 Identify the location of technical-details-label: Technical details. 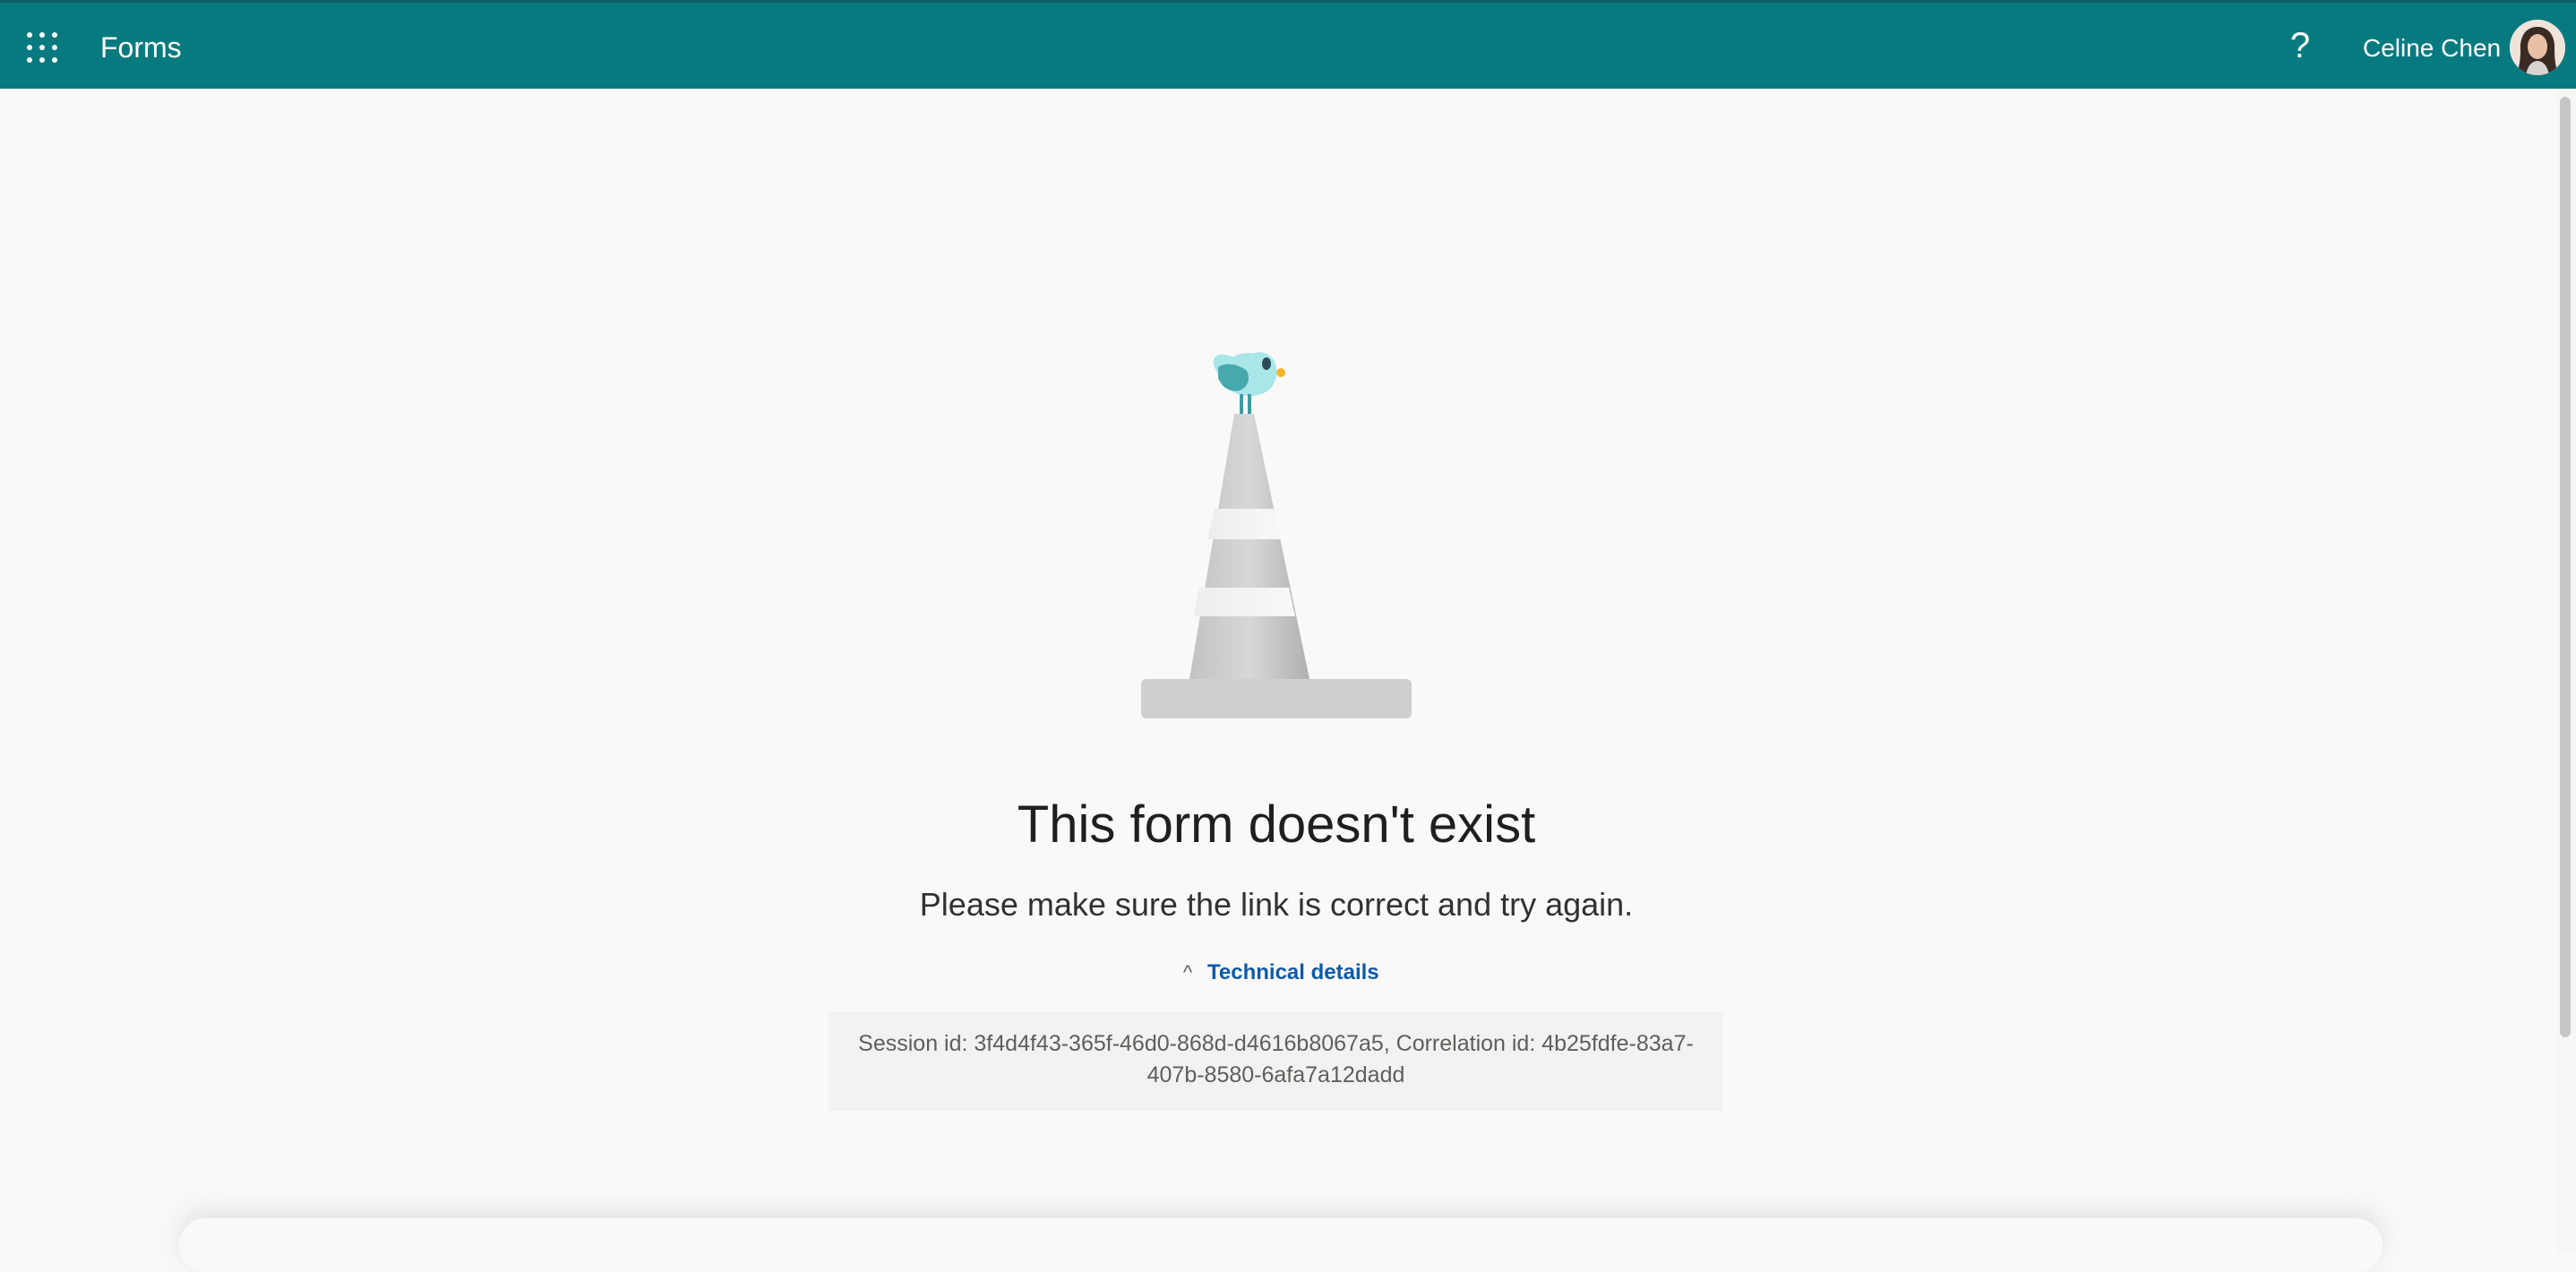
(1293, 973).